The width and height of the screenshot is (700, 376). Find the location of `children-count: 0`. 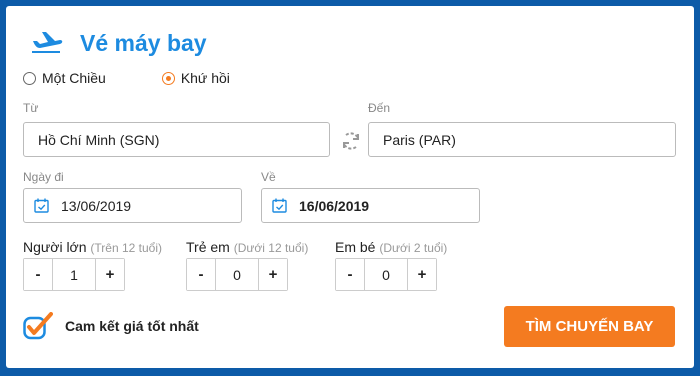

children-count: 0 is located at coordinates (237, 274).